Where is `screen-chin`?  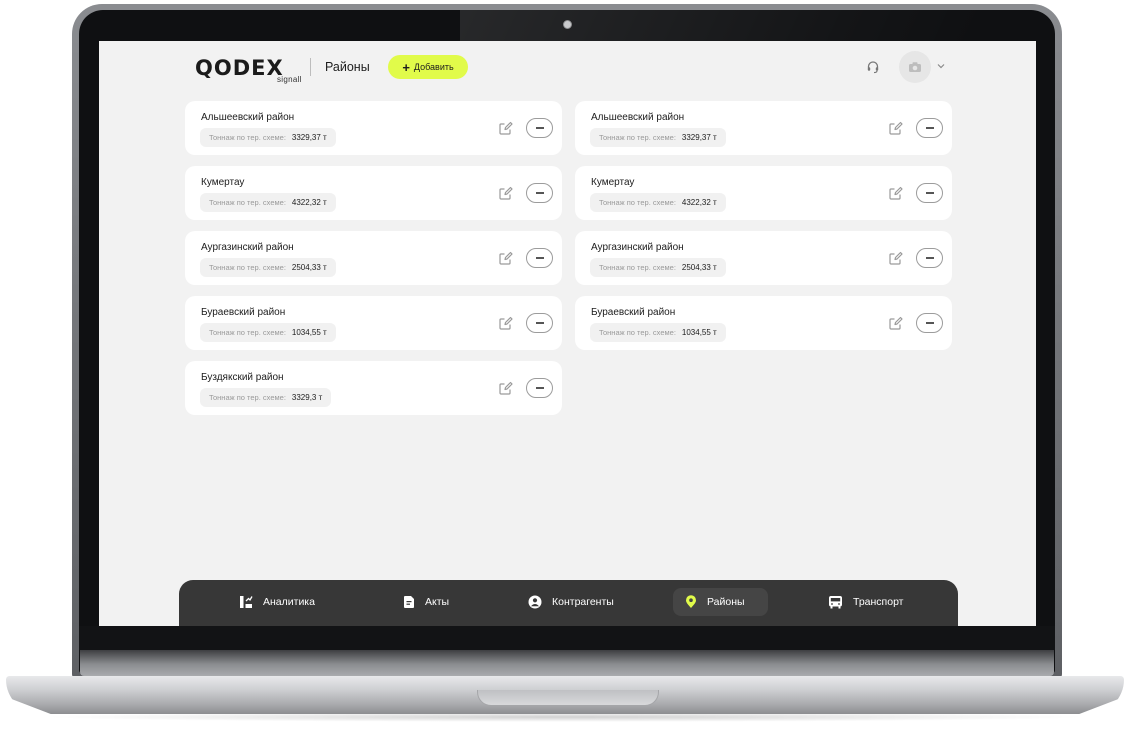
screen-chin is located at coordinates (567, 638).